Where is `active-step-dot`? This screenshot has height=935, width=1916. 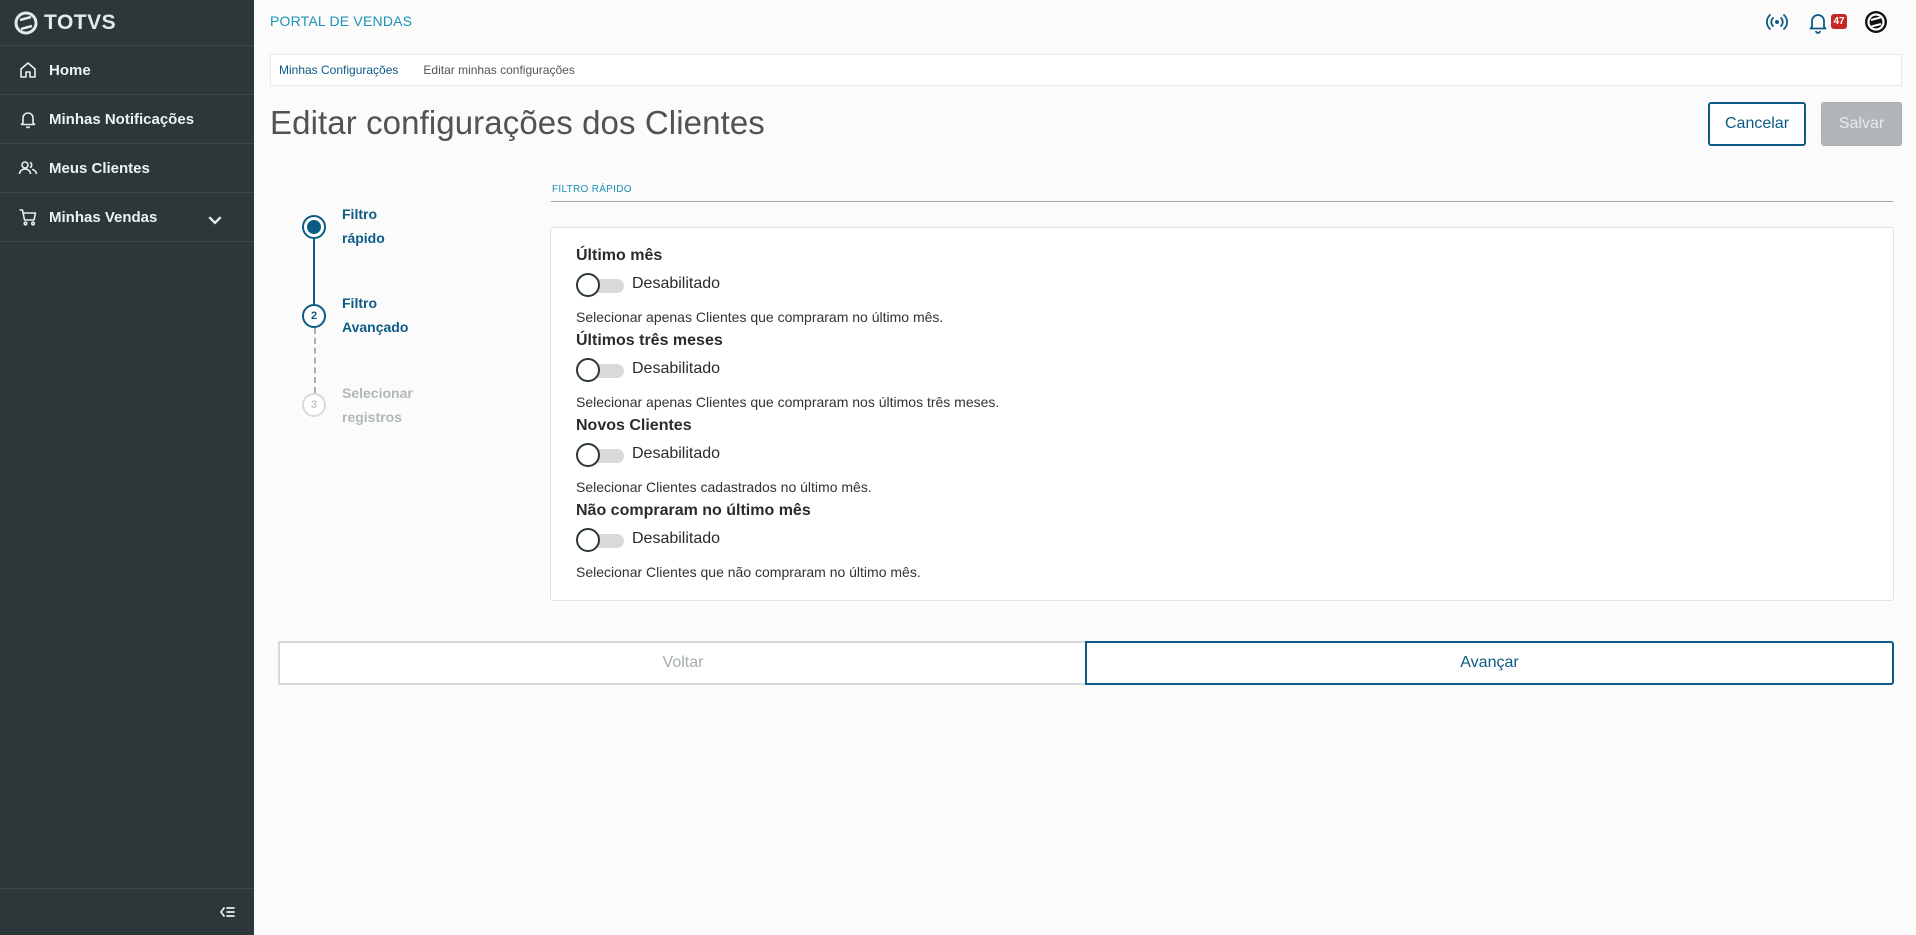
active-step-dot is located at coordinates (314, 227).